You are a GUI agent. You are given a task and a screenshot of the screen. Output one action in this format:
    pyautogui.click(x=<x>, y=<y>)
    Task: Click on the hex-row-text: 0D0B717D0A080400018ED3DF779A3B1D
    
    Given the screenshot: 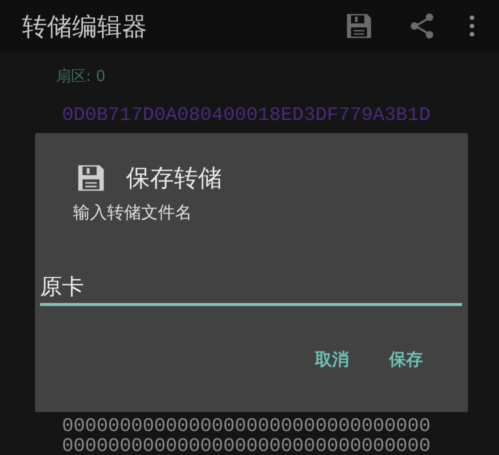 What is the action you would take?
    pyautogui.click(x=247, y=115)
    